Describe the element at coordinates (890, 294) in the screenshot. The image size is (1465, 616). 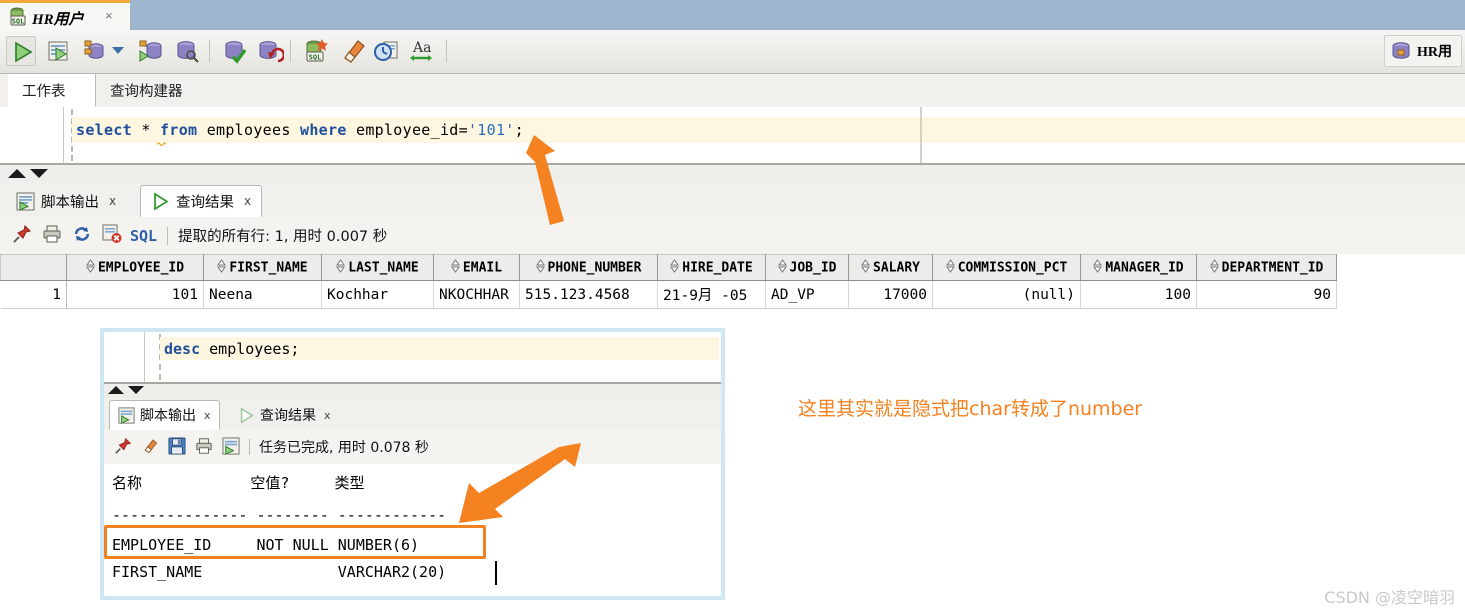
I see `cell-salary: 17000` at that location.